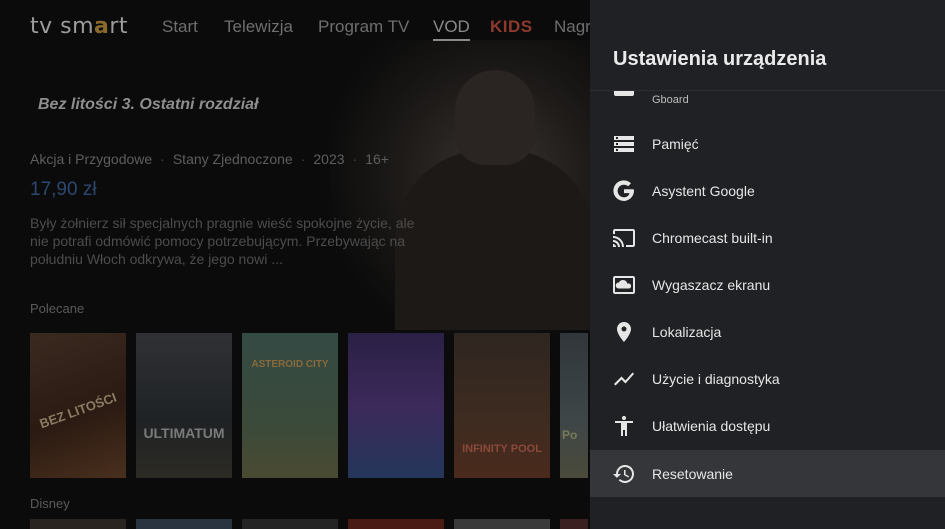  What do you see at coordinates (703, 190) in the screenshot?
I see `settings-item-label: Asystent Google` at bounding box center [703, 190].